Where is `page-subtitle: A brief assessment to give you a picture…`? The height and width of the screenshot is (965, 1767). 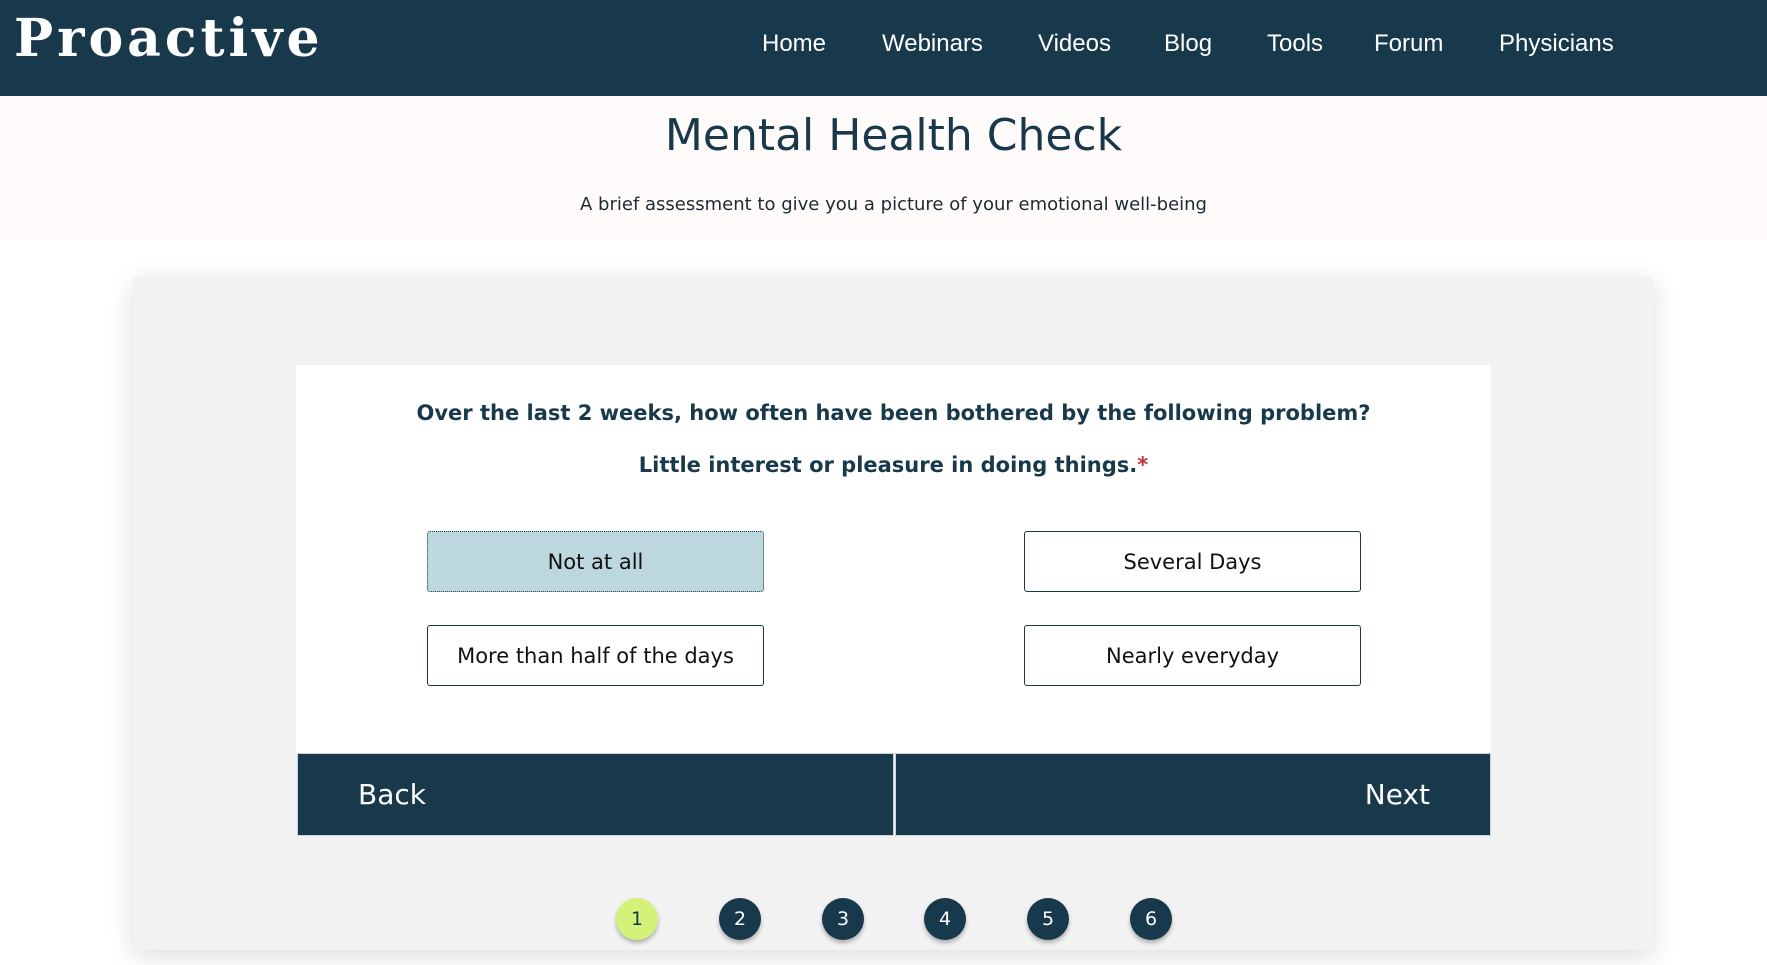
page-subtitle: A brief assessment to give you a picture… is located at coordinates (893, 204).